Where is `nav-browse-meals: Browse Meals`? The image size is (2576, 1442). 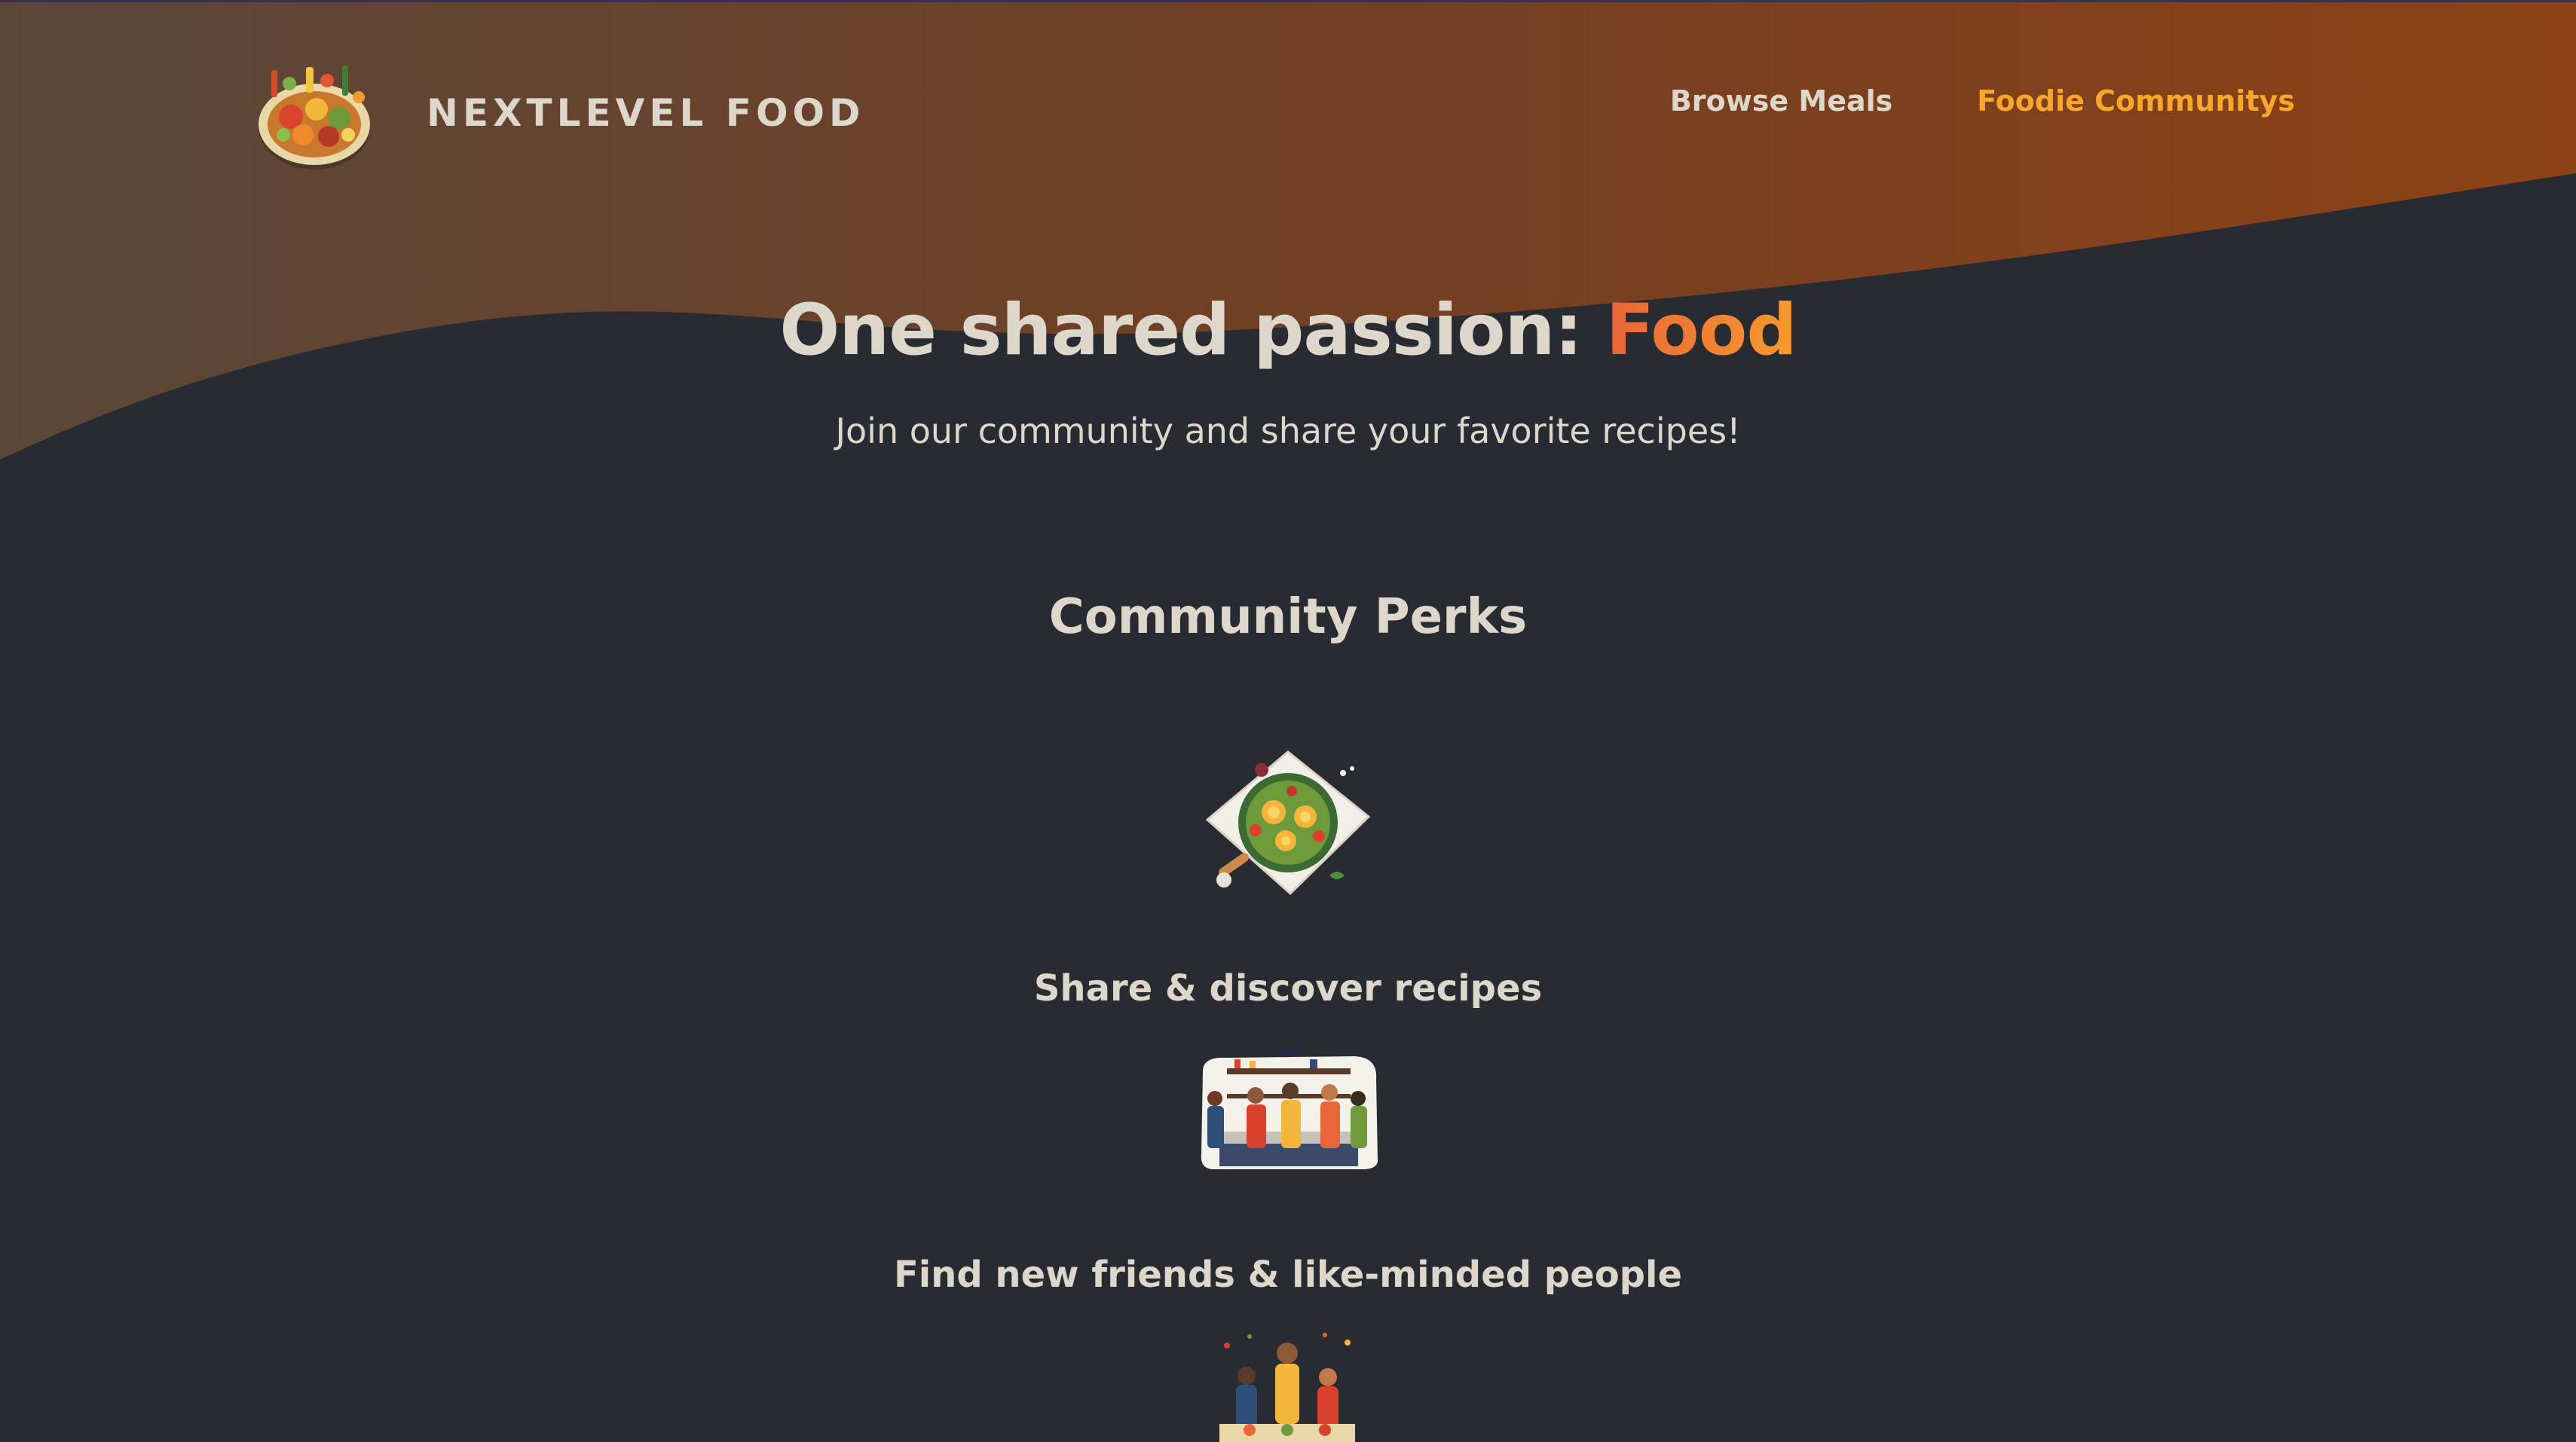
nav-browse-meals: Browse Meals is located at coordinates (1781, 101).